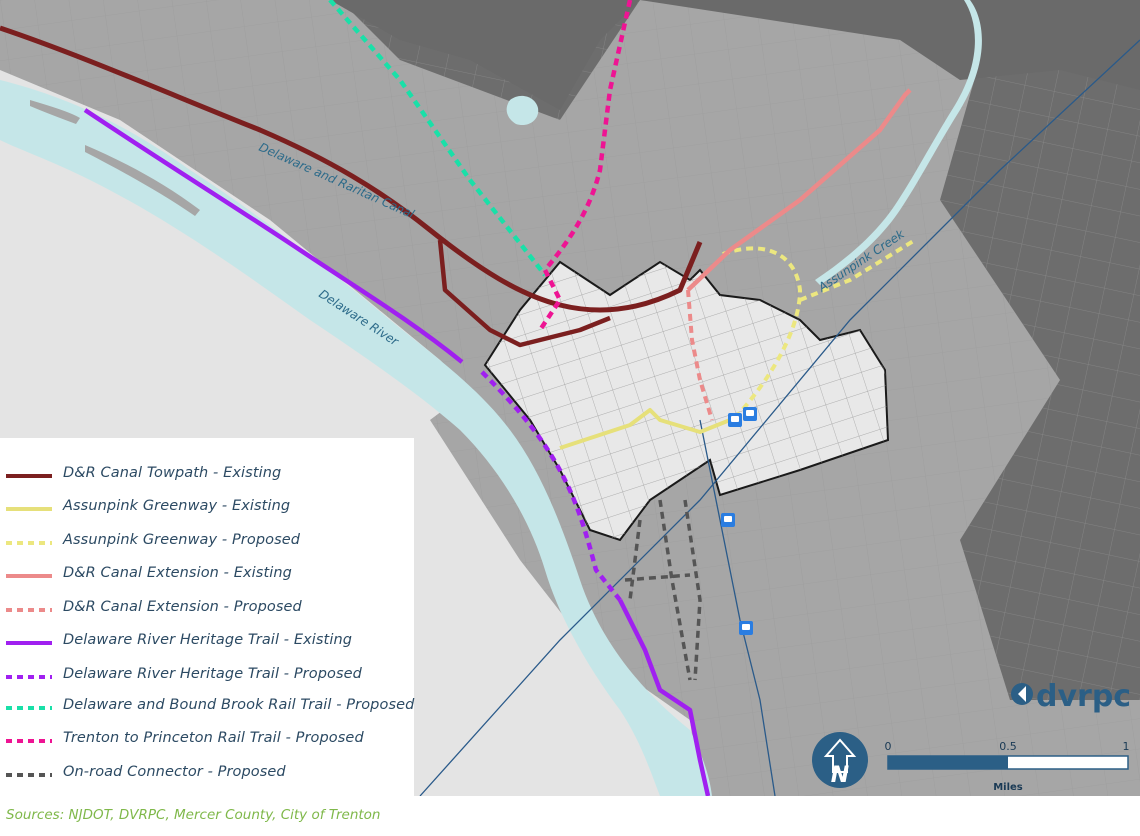 The image size is (1140, 836). What do you see at coordinates (1008, 787) in the screenshot?
I see `scale-unit: Miles` at bounding box center [1008, 787].